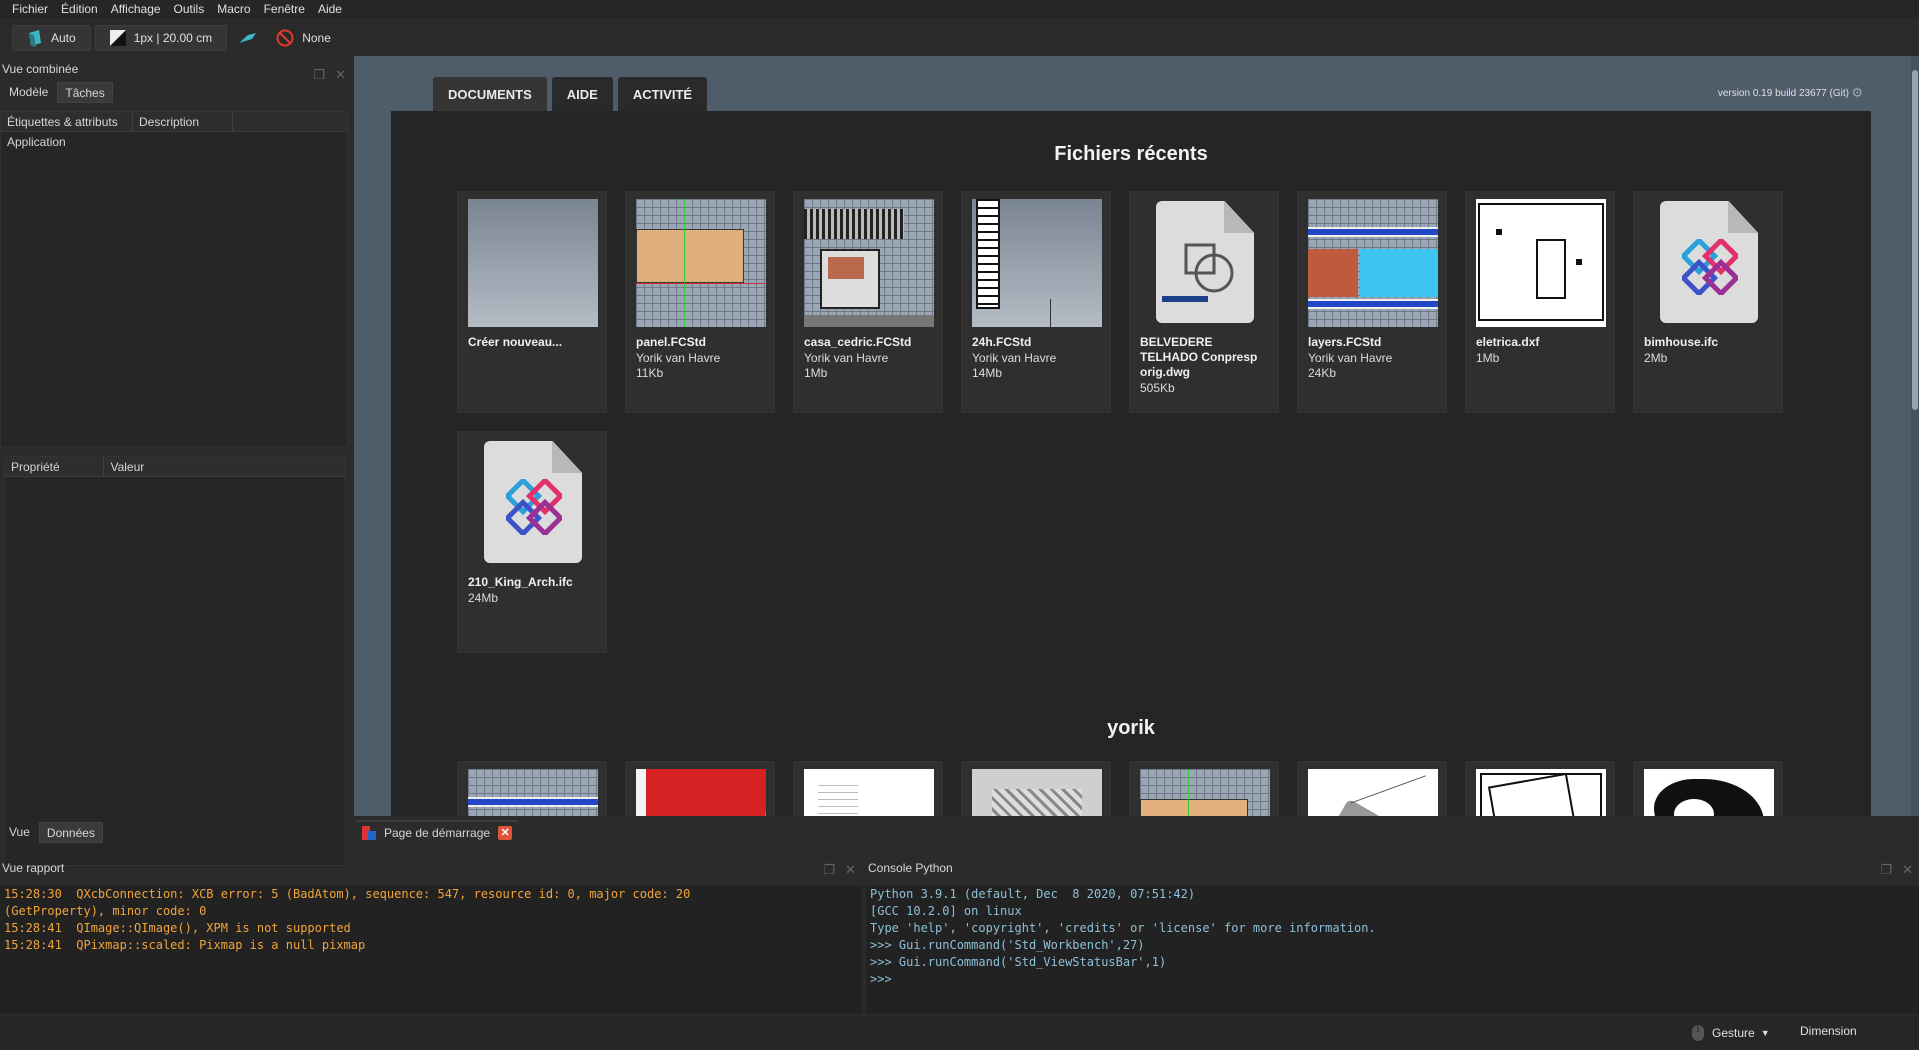 The height and width of the screenshot is (1050, 1919). What do you see at coordinates (117, 38) in the screenshot?
I see `line-color-icon` at bounding box center [117, 38].